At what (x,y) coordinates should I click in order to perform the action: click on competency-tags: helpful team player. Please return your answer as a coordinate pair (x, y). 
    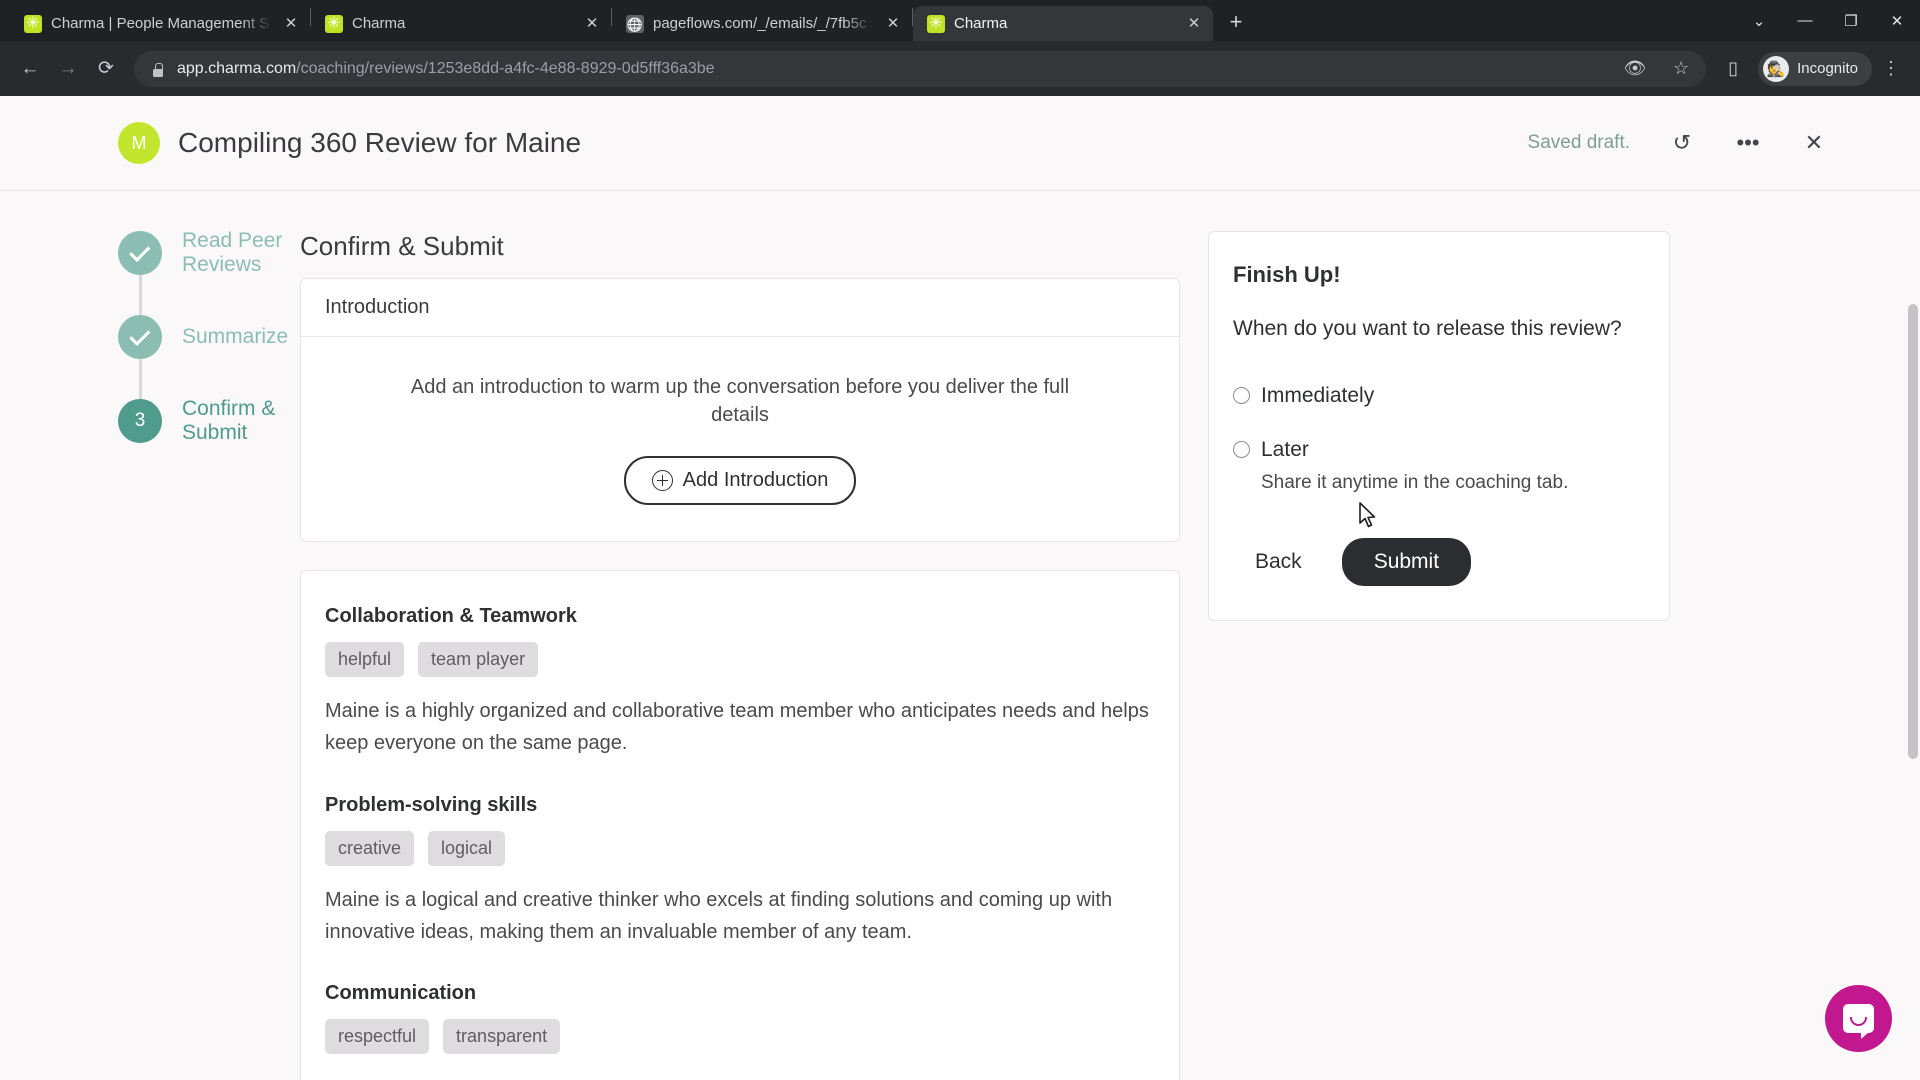
    Looking at the image, I should click on (740, 659).